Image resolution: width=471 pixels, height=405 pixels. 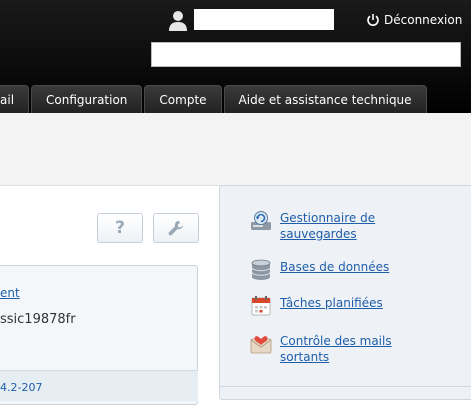 I want to click on tab-label: Aide et assistance technique, so click(x=325, y=99).